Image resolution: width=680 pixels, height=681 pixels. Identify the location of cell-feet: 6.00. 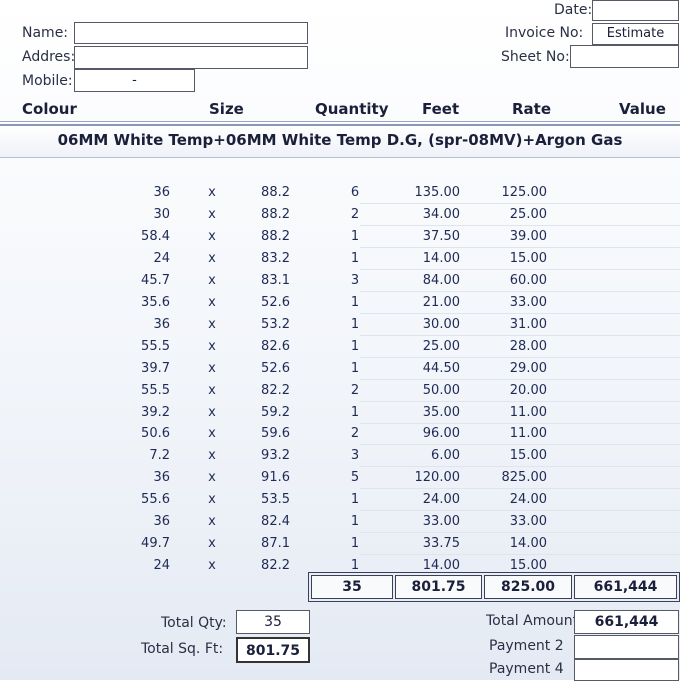
(445, 456).